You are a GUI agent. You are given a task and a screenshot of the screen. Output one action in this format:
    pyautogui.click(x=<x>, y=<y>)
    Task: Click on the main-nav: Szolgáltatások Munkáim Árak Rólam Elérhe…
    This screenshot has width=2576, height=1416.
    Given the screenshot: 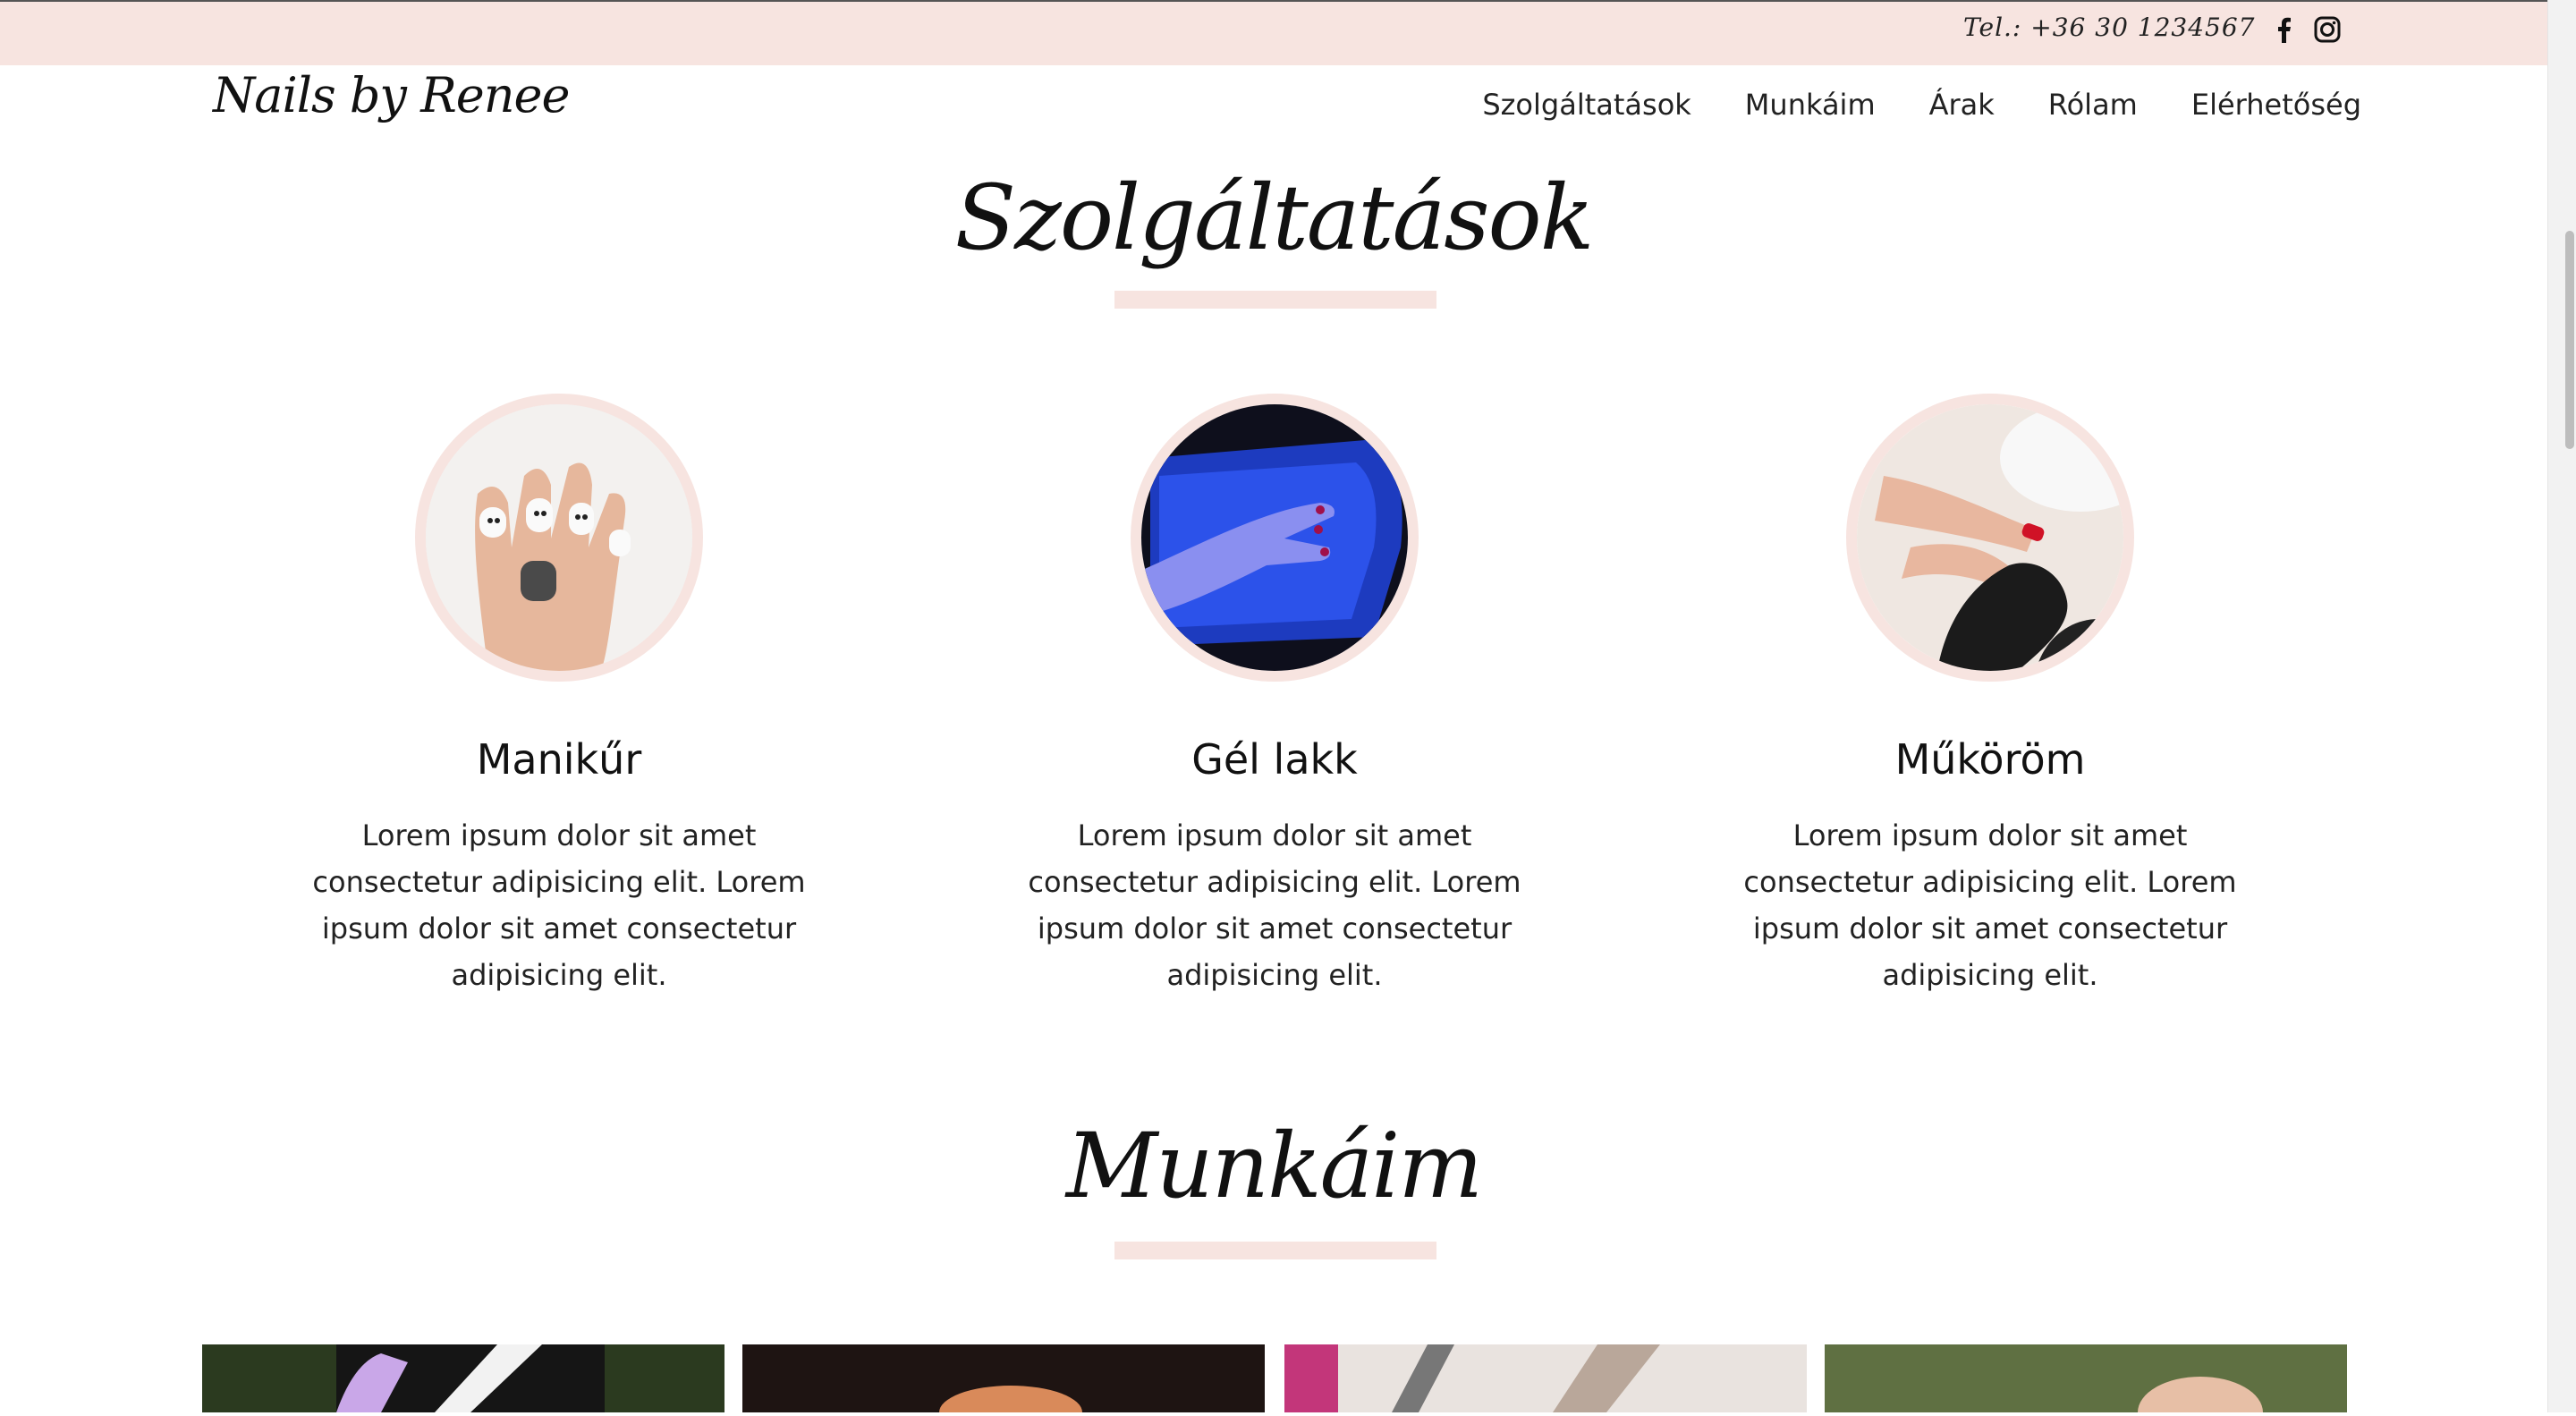 What is the action you would take?
    pyautogui.click(x=1921, y=105)
    